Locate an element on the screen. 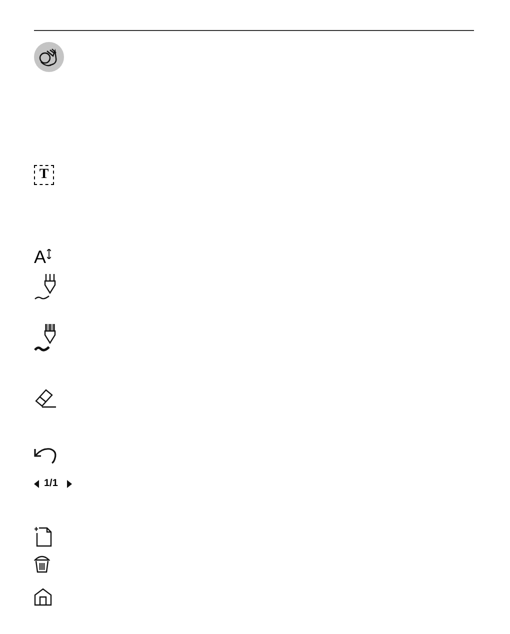 The image size is (510, 634). previous-icon is located at coordinates (36, 484).